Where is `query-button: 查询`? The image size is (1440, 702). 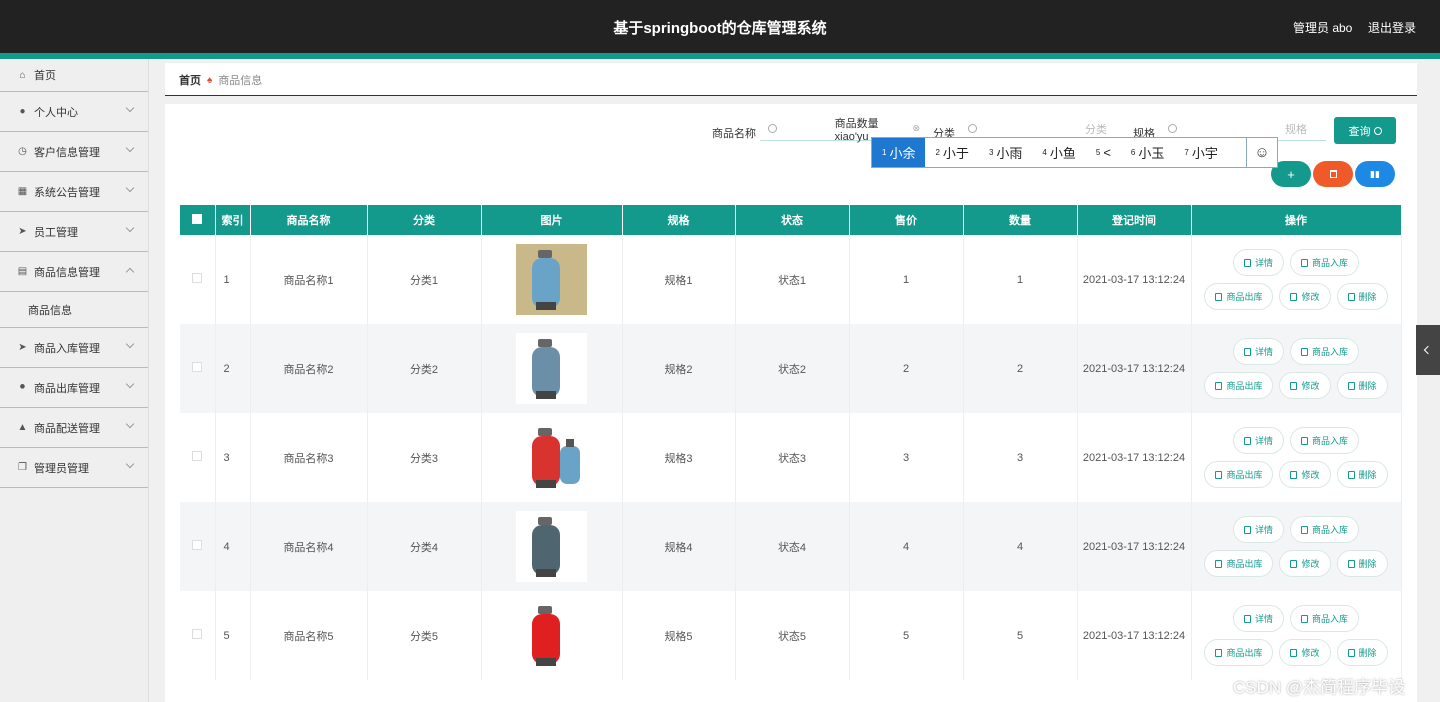 query-button: 查询 is located at coordinates (1365, 130).